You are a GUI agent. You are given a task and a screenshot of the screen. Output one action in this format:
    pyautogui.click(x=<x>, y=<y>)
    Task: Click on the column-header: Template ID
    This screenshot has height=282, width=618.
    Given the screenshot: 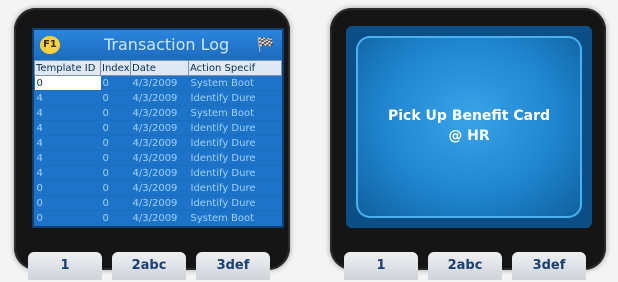 What is the action you would take?
    pyautogui.click(x=67, y=68)
    